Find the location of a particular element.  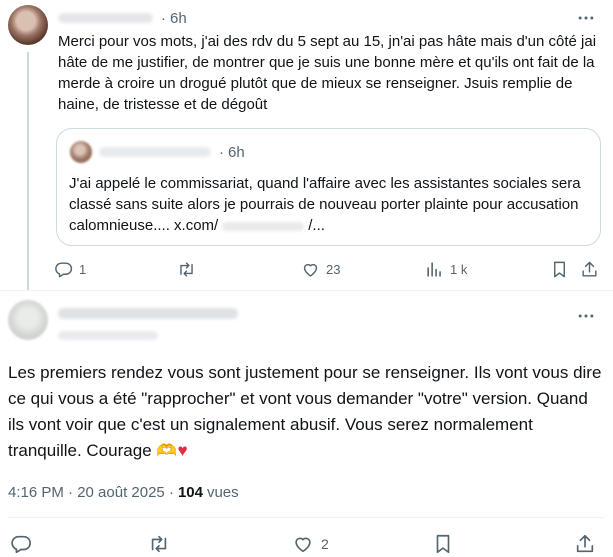

blurred-link-handle is located at coordinates (263, 226).